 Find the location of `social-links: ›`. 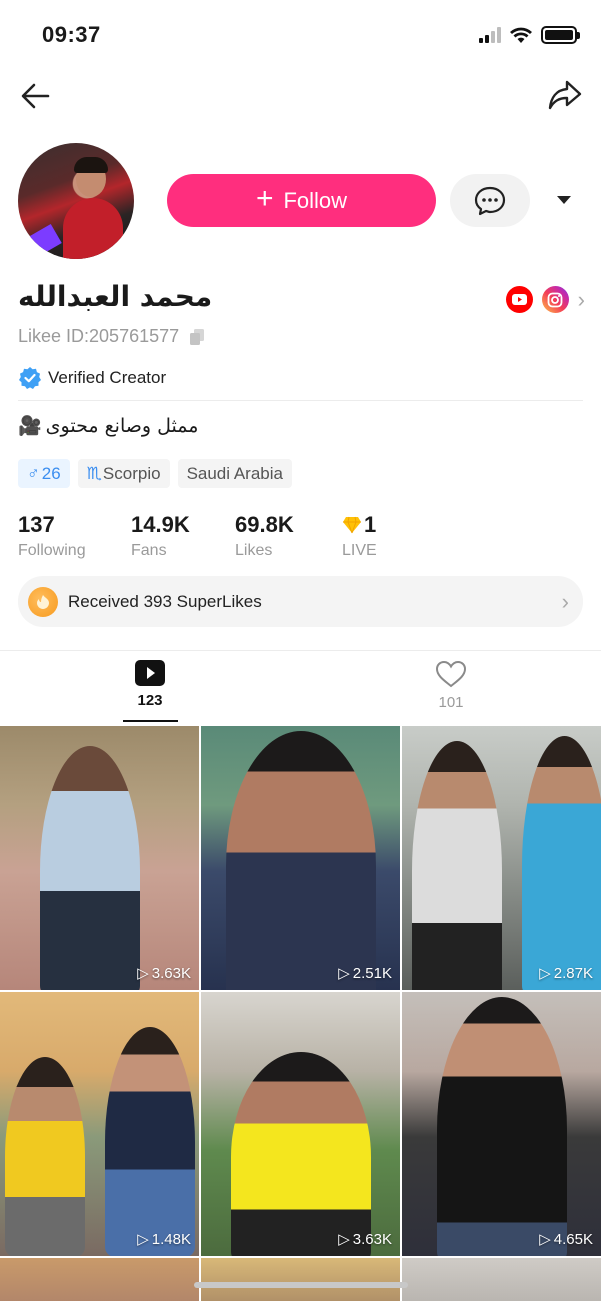

social-links: › is located at coordinates (545, 299).